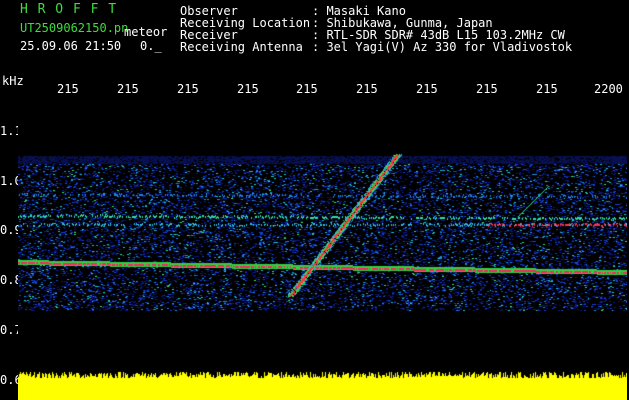 The width and height of the screenshot is (629, 400). I want to click on file-name: UT2509062150.pn, so click(74, 28).